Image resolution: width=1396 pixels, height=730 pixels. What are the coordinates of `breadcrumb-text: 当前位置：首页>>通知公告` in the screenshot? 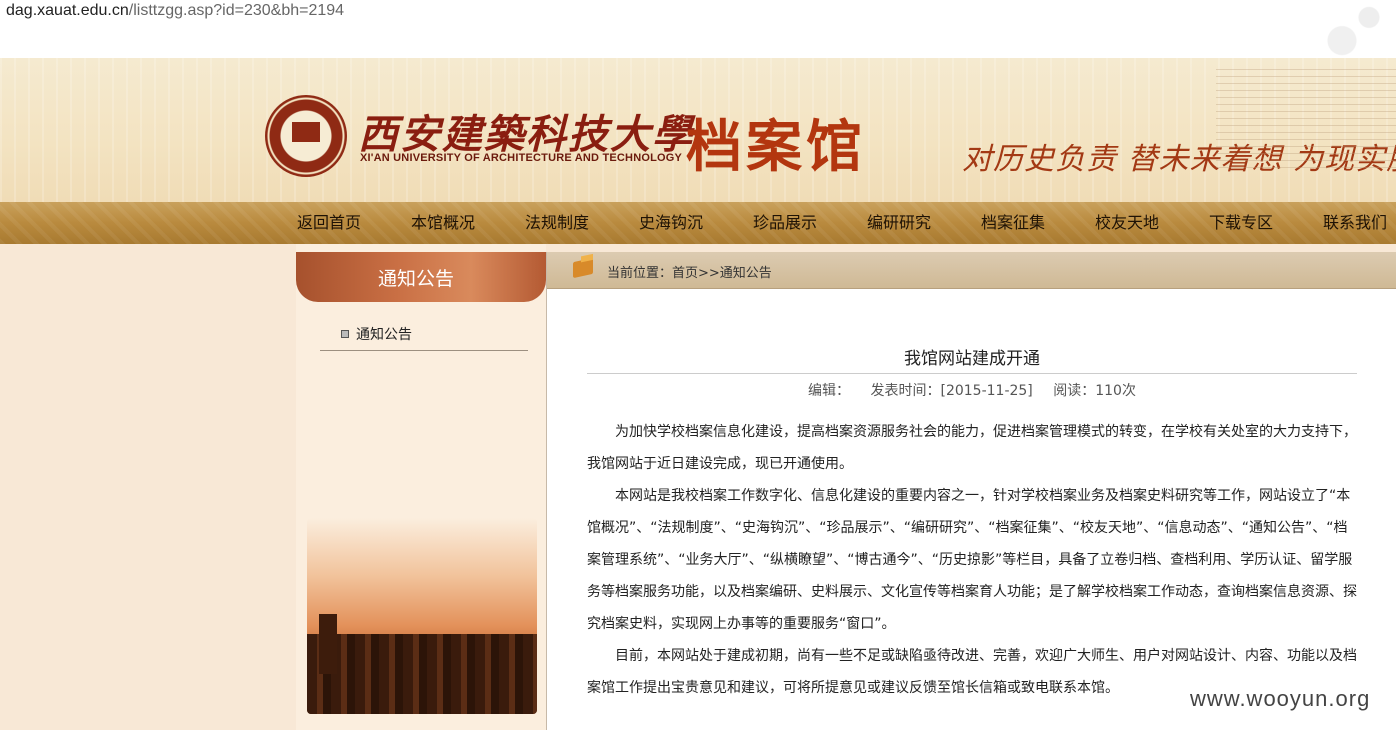 It's located at (689, 273).